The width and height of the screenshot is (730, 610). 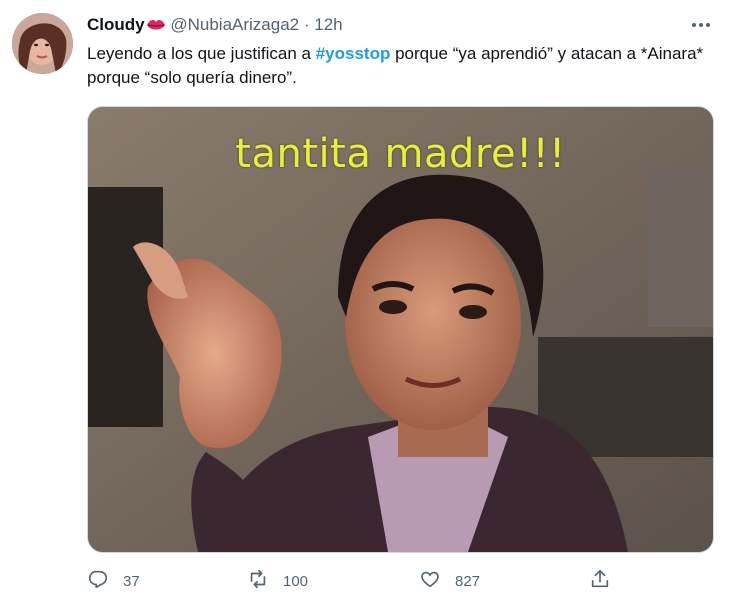 I want to click on reply-button: 37, so click(x=113, y=581).